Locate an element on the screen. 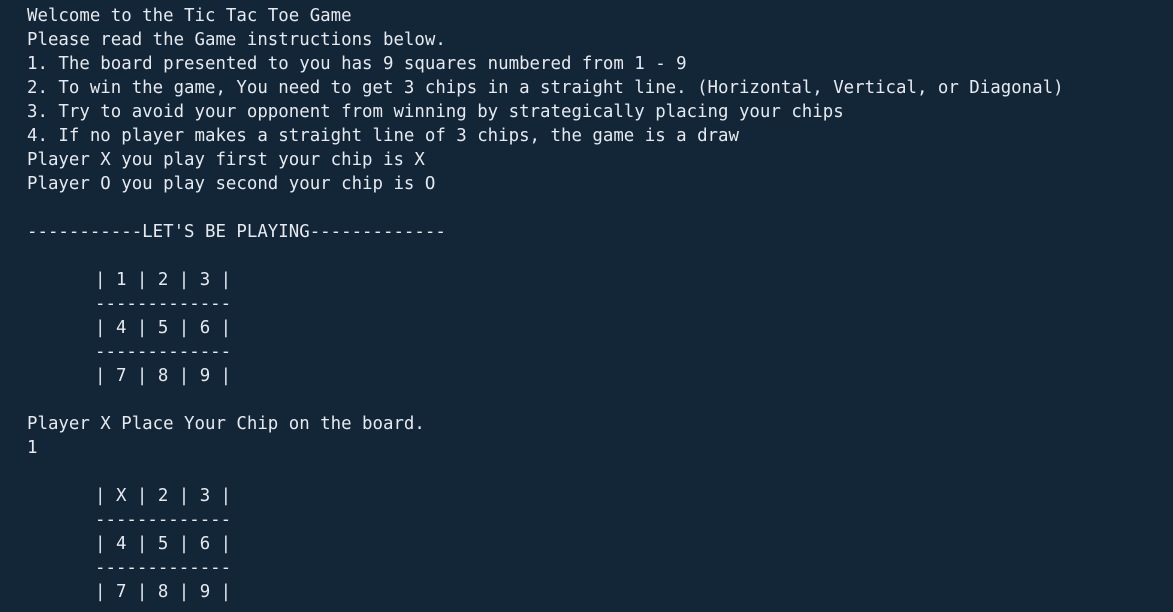  move-prompt: Player X Place Your Chip on the board. is located at coordinates (226, 424).